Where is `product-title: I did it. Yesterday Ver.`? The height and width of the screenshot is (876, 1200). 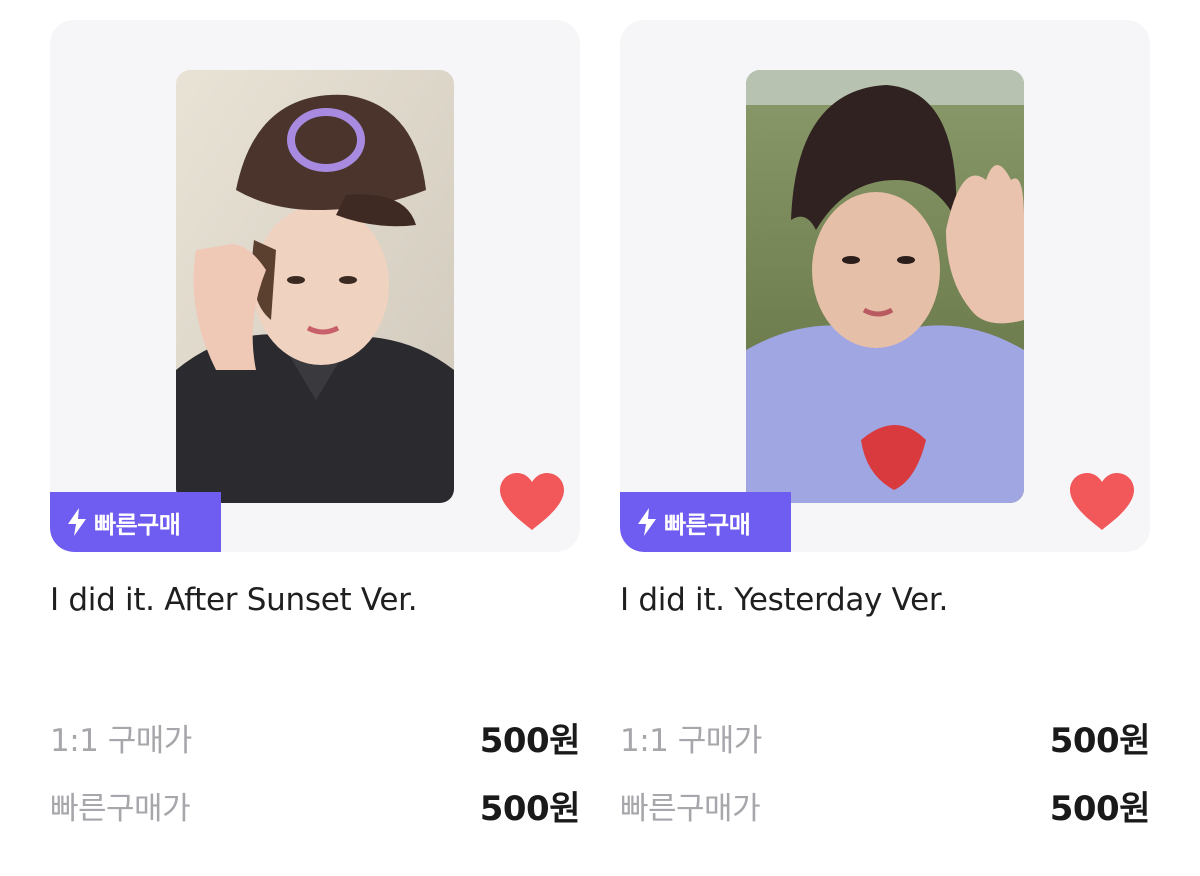
product-title: I did it. Yesterday Ver. is located at coordinates (885, 600).